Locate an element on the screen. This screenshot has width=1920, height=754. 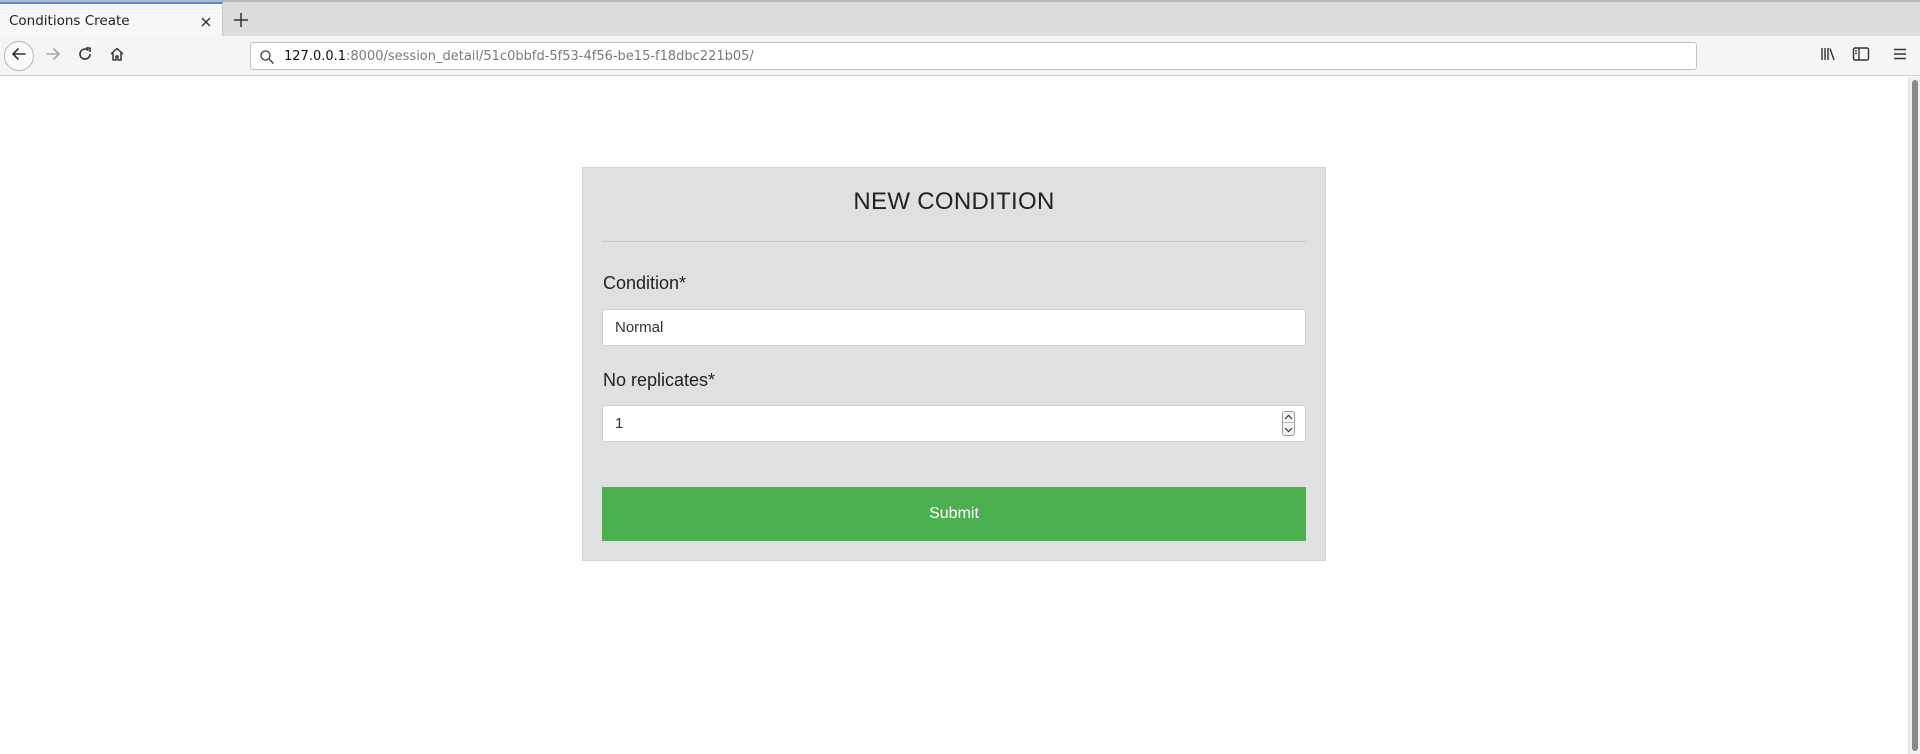
chevron-down-icon is located at coordinates (1288, 429).